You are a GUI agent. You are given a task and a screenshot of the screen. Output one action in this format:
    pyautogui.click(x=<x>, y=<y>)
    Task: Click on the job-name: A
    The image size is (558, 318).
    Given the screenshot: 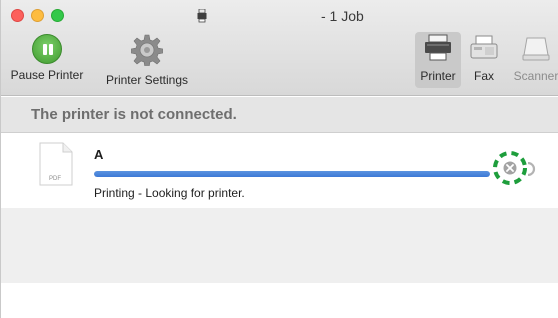 What is the action you would take?
    pyautogui.click(x=99, y=154)
    